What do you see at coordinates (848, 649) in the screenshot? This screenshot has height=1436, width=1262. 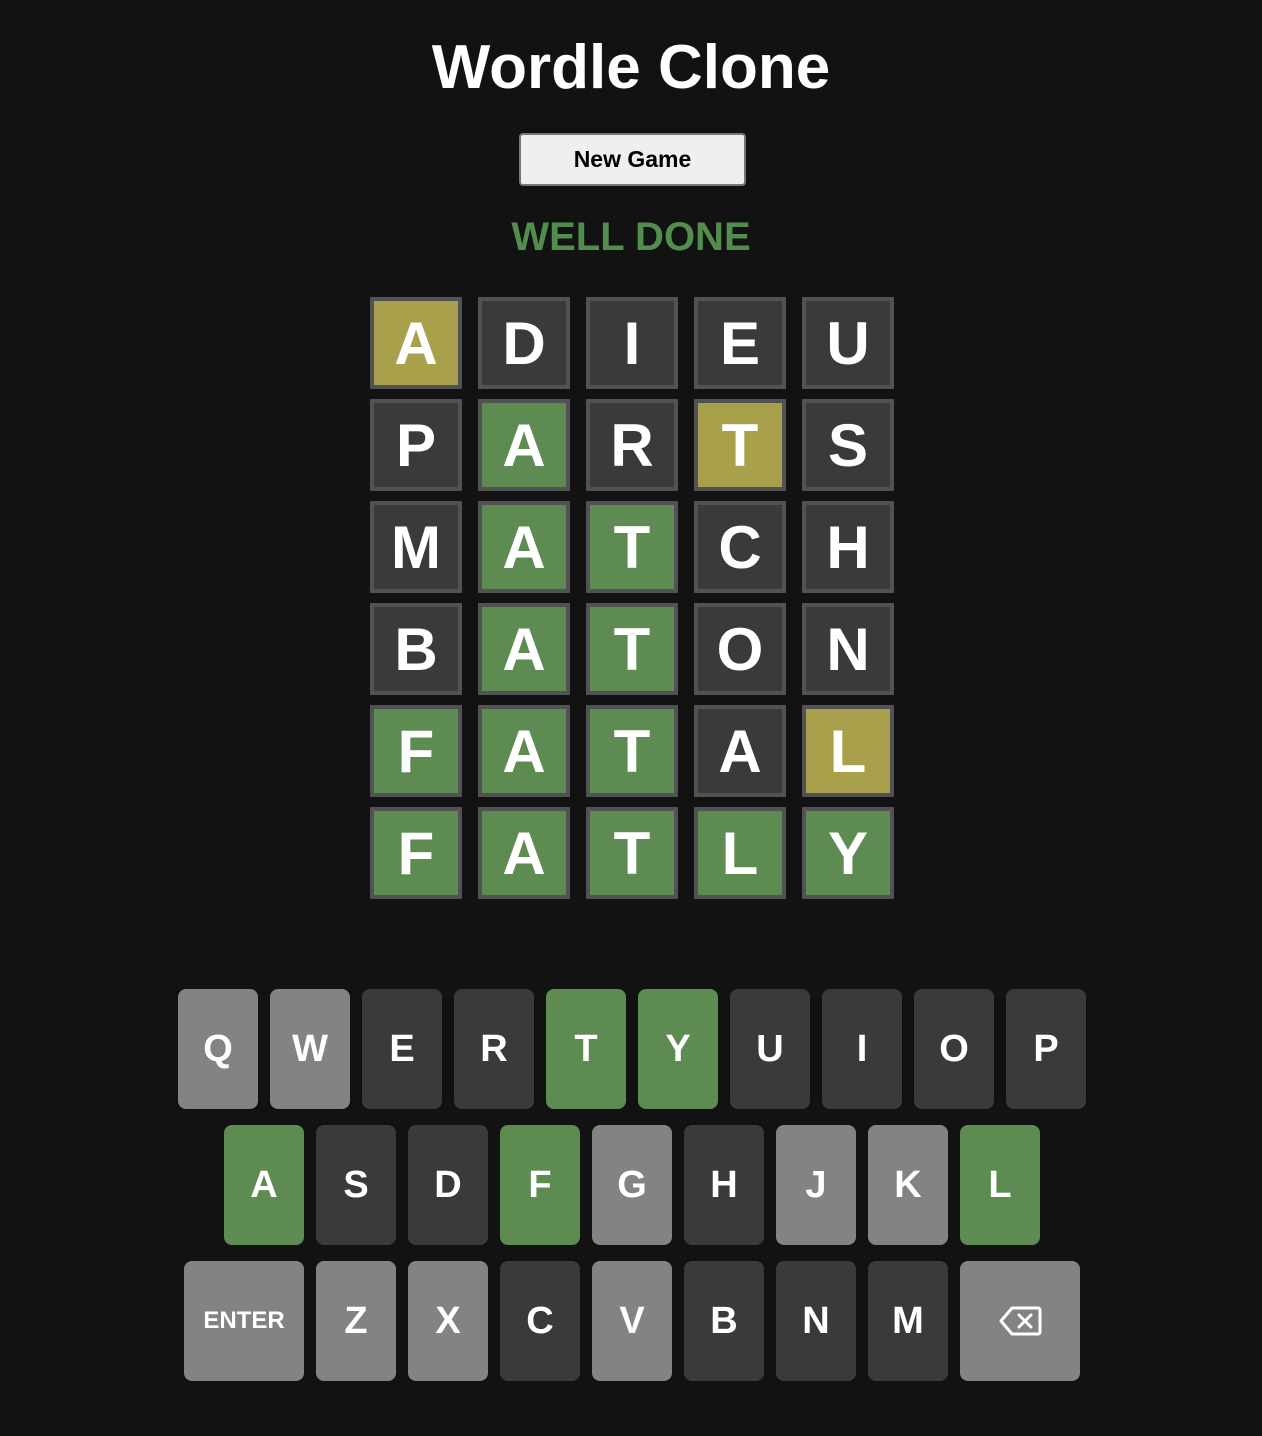 I see `tile: N` at bounding box center [848, 649].